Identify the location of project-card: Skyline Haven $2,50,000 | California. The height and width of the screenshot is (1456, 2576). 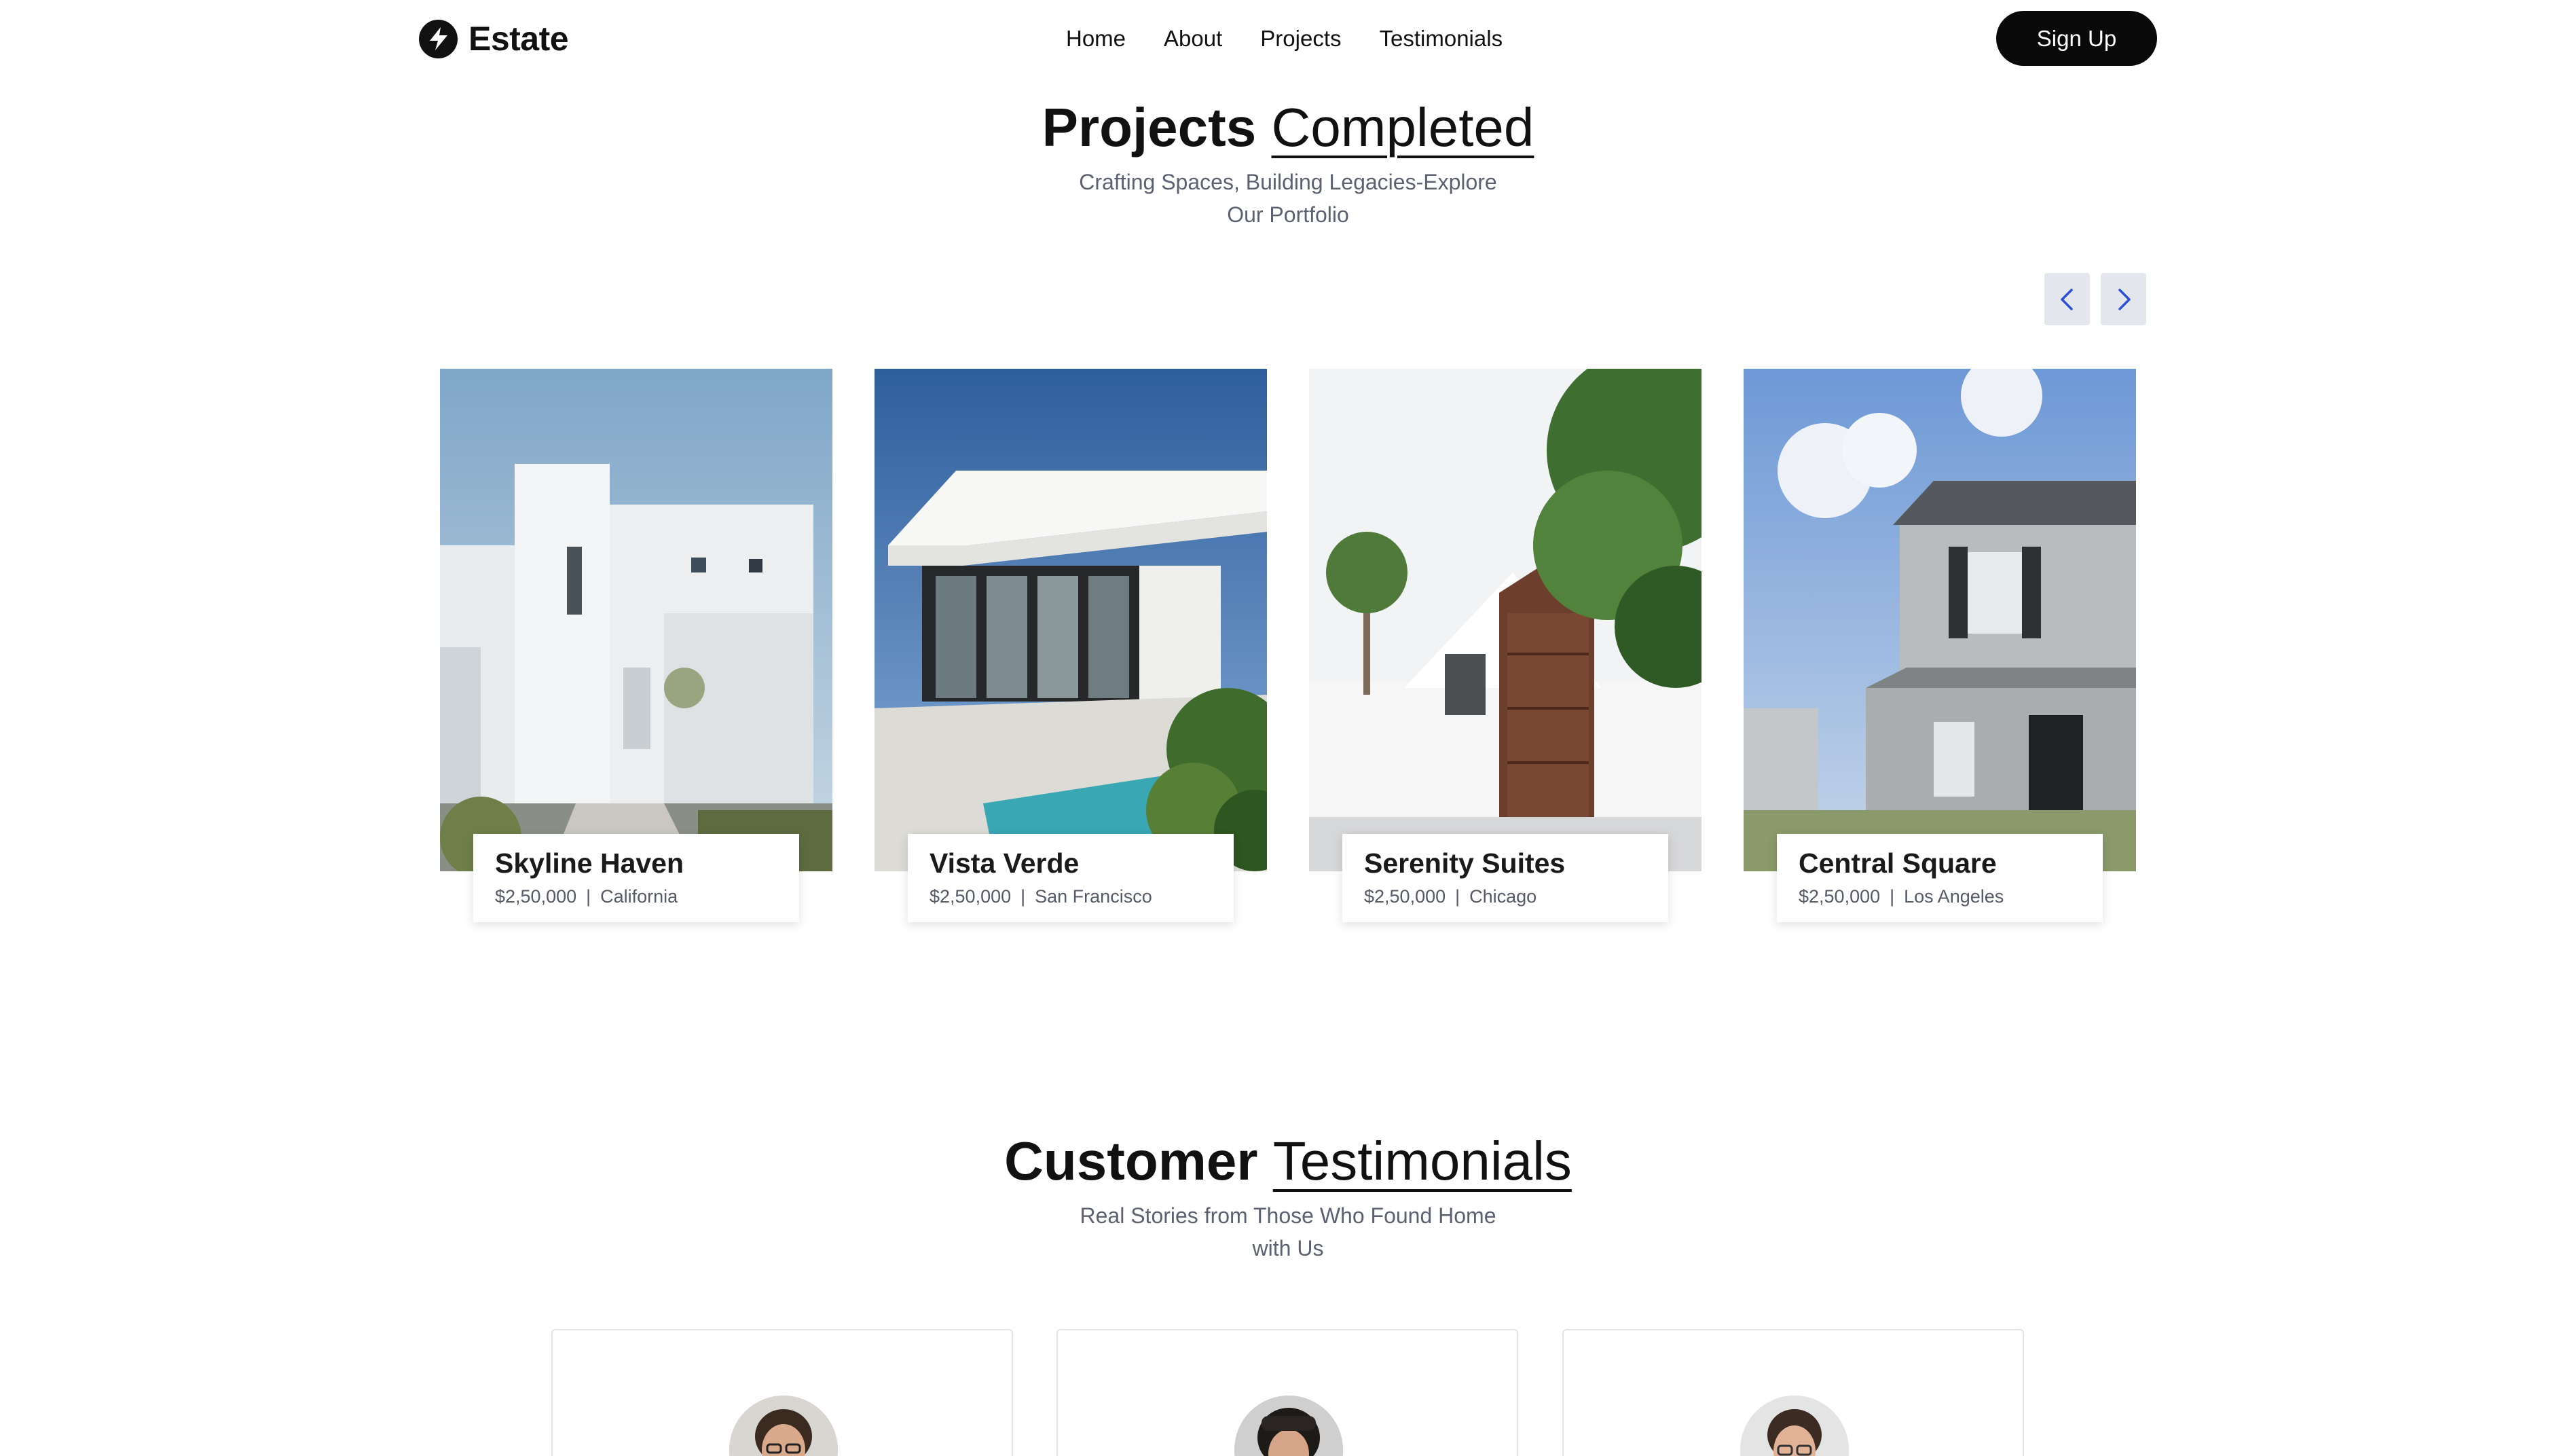
(636, 645).